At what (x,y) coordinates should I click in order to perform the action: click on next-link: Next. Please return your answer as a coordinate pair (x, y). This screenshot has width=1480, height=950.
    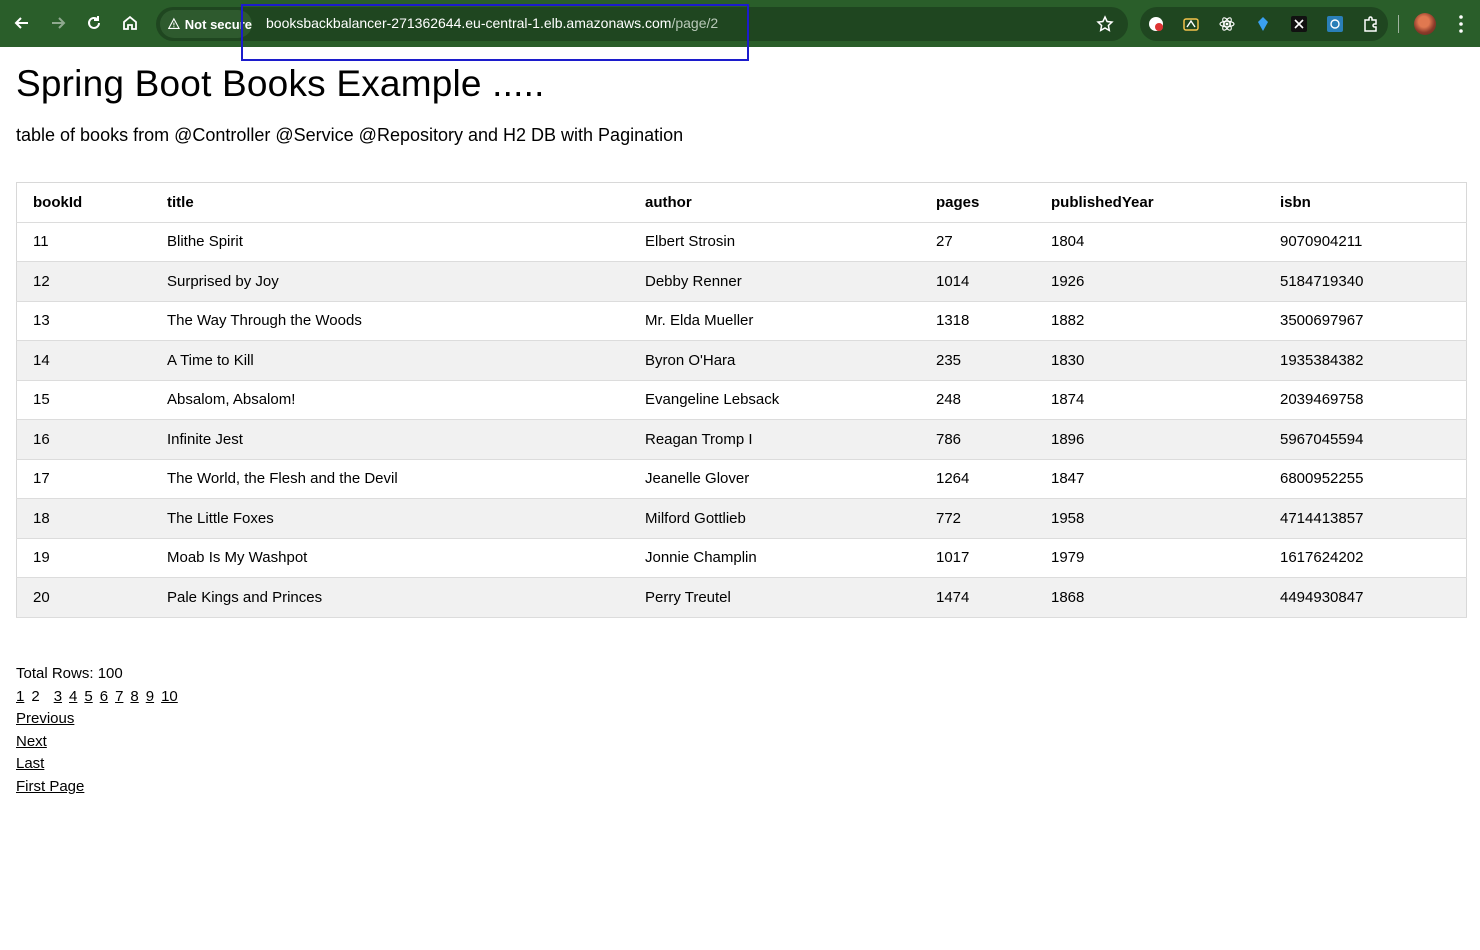
    Looking at the image, I should click on (31, 741).